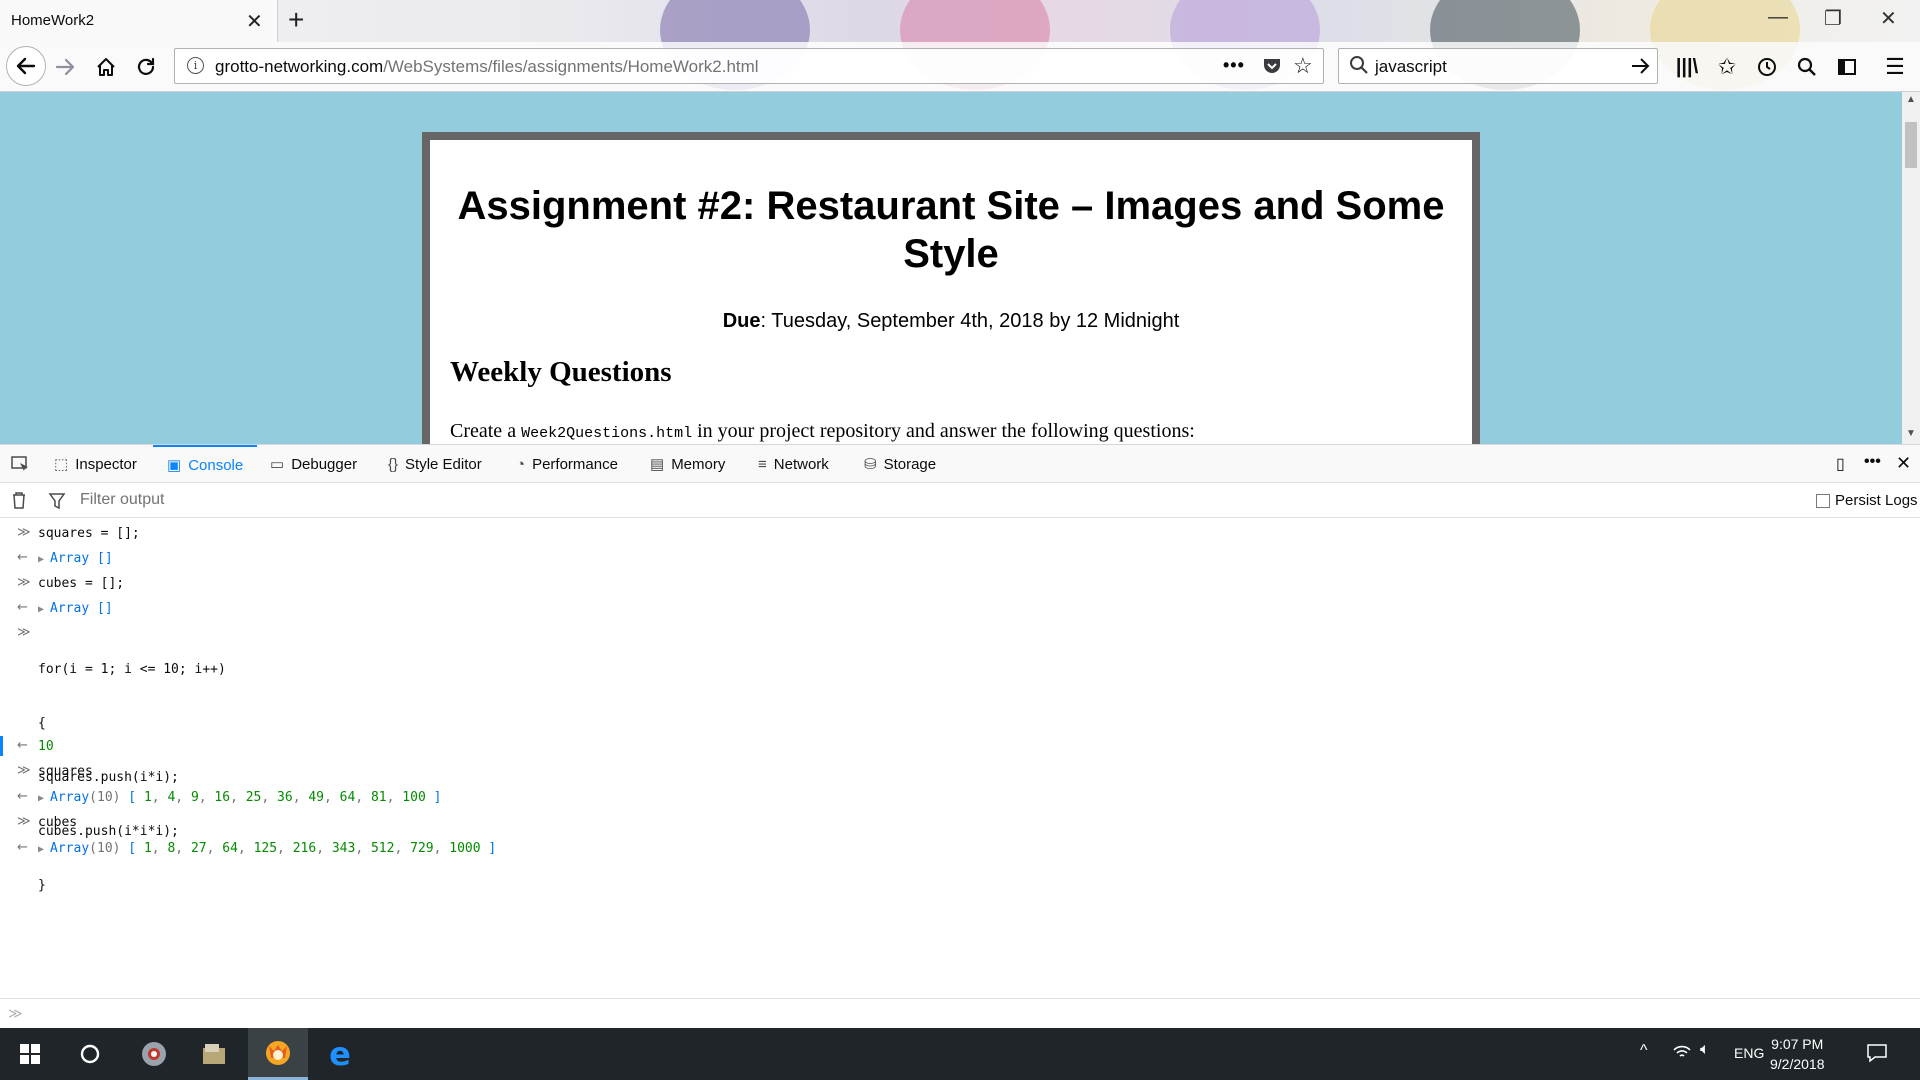  Describe the element at coordinates (1877, 1055) in the screenshot. I see `action-center-icon` at that location.